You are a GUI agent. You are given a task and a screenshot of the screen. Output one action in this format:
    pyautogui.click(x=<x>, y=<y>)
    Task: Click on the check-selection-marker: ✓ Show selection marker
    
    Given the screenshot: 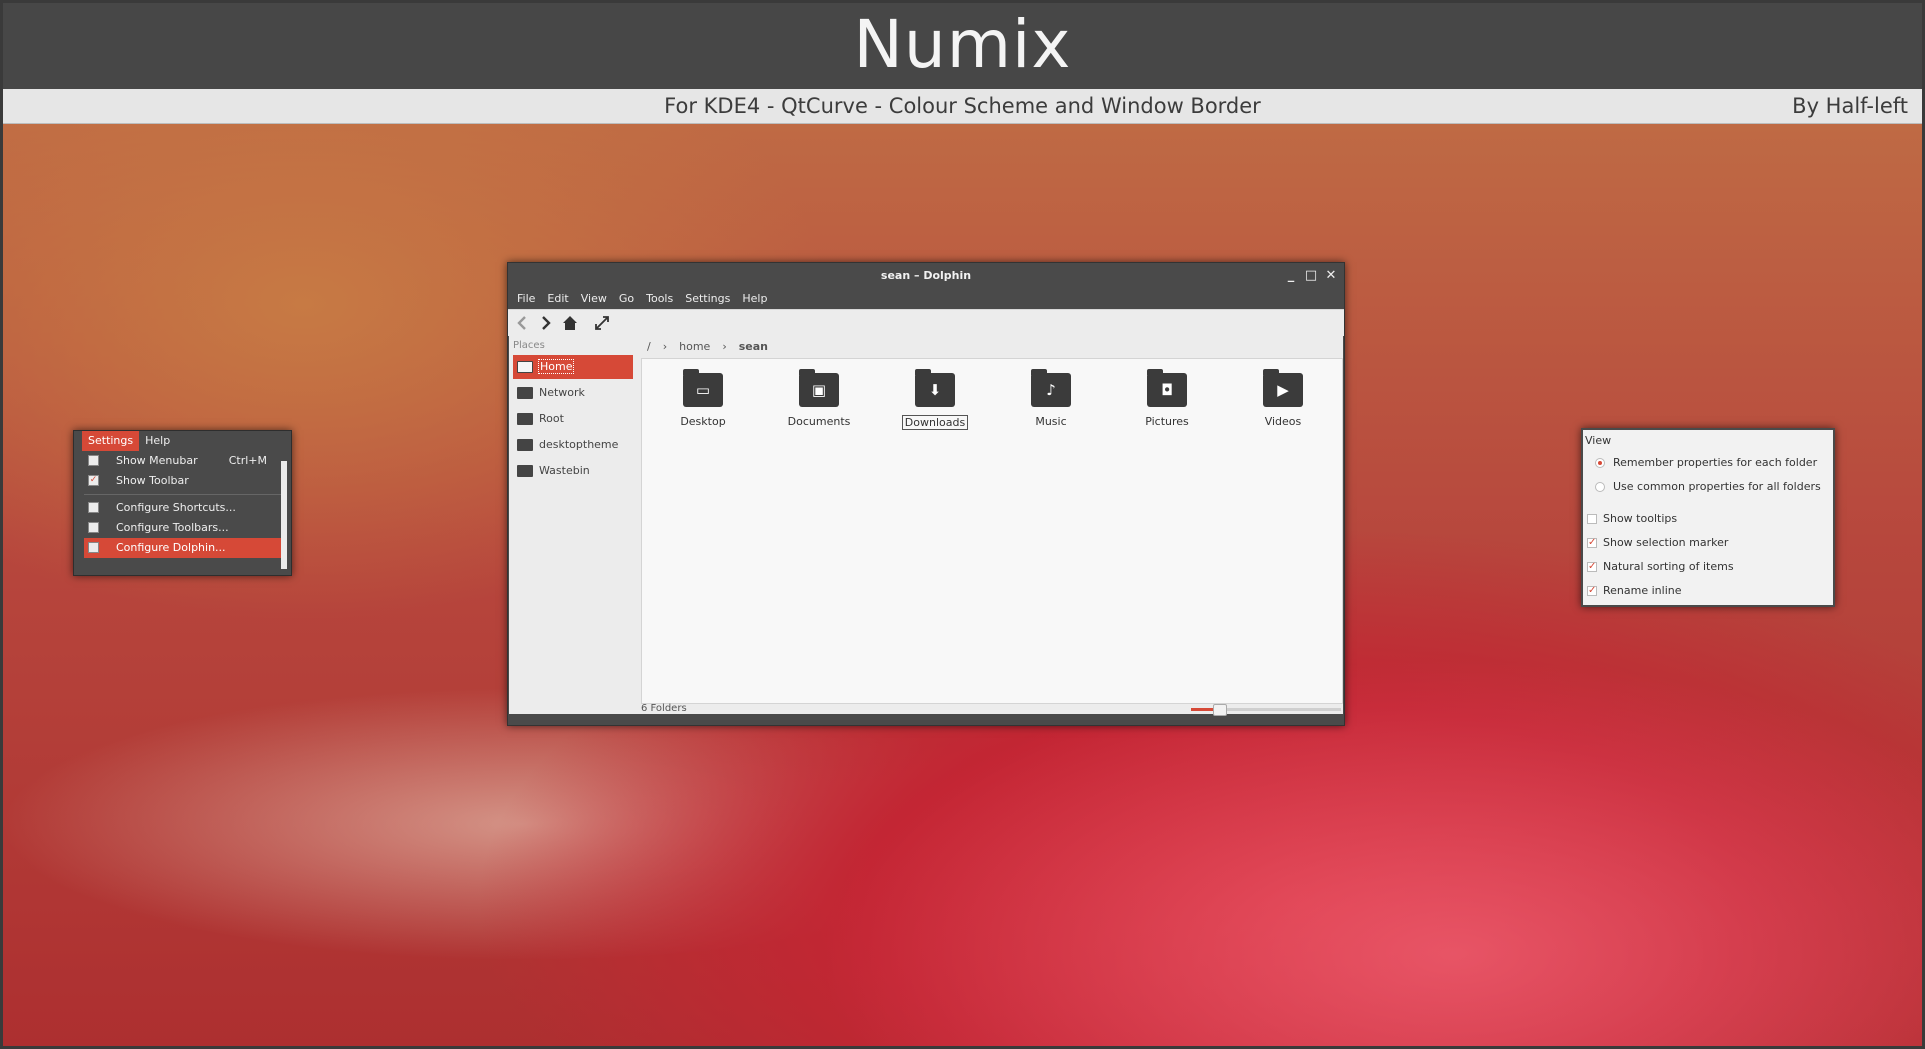 What is the action you would take?
    pyautogui.click(x=1708, y=543)
    